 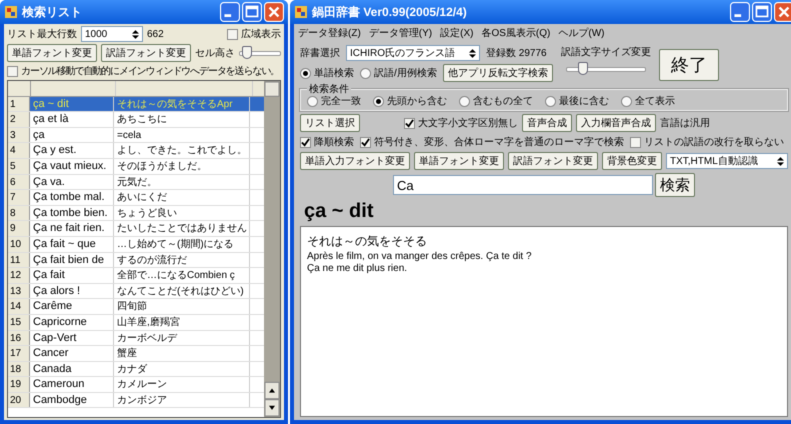 I want to click on translation-cell: =cela, so click(x=182, y=135).